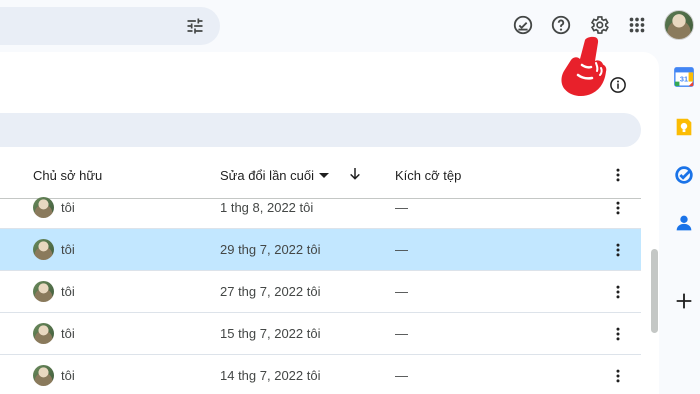 This screenshot has height=394, width=700. I want to click on add-icon, so click(684, 301).